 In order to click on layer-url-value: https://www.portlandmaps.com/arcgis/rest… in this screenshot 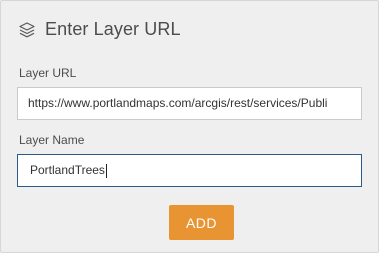, I will do `click(178, 103)`.